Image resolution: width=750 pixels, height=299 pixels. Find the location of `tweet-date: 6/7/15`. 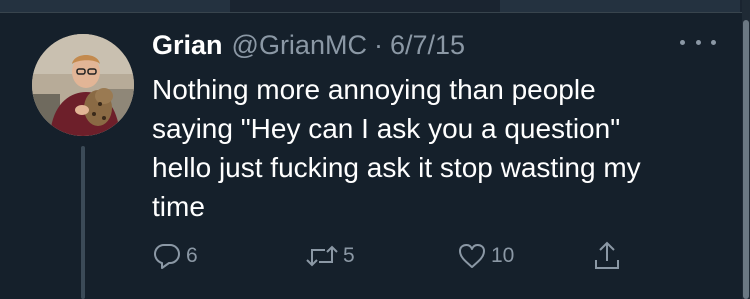

tweet-date: 6/7/15 is located at coordinates (427, 45).